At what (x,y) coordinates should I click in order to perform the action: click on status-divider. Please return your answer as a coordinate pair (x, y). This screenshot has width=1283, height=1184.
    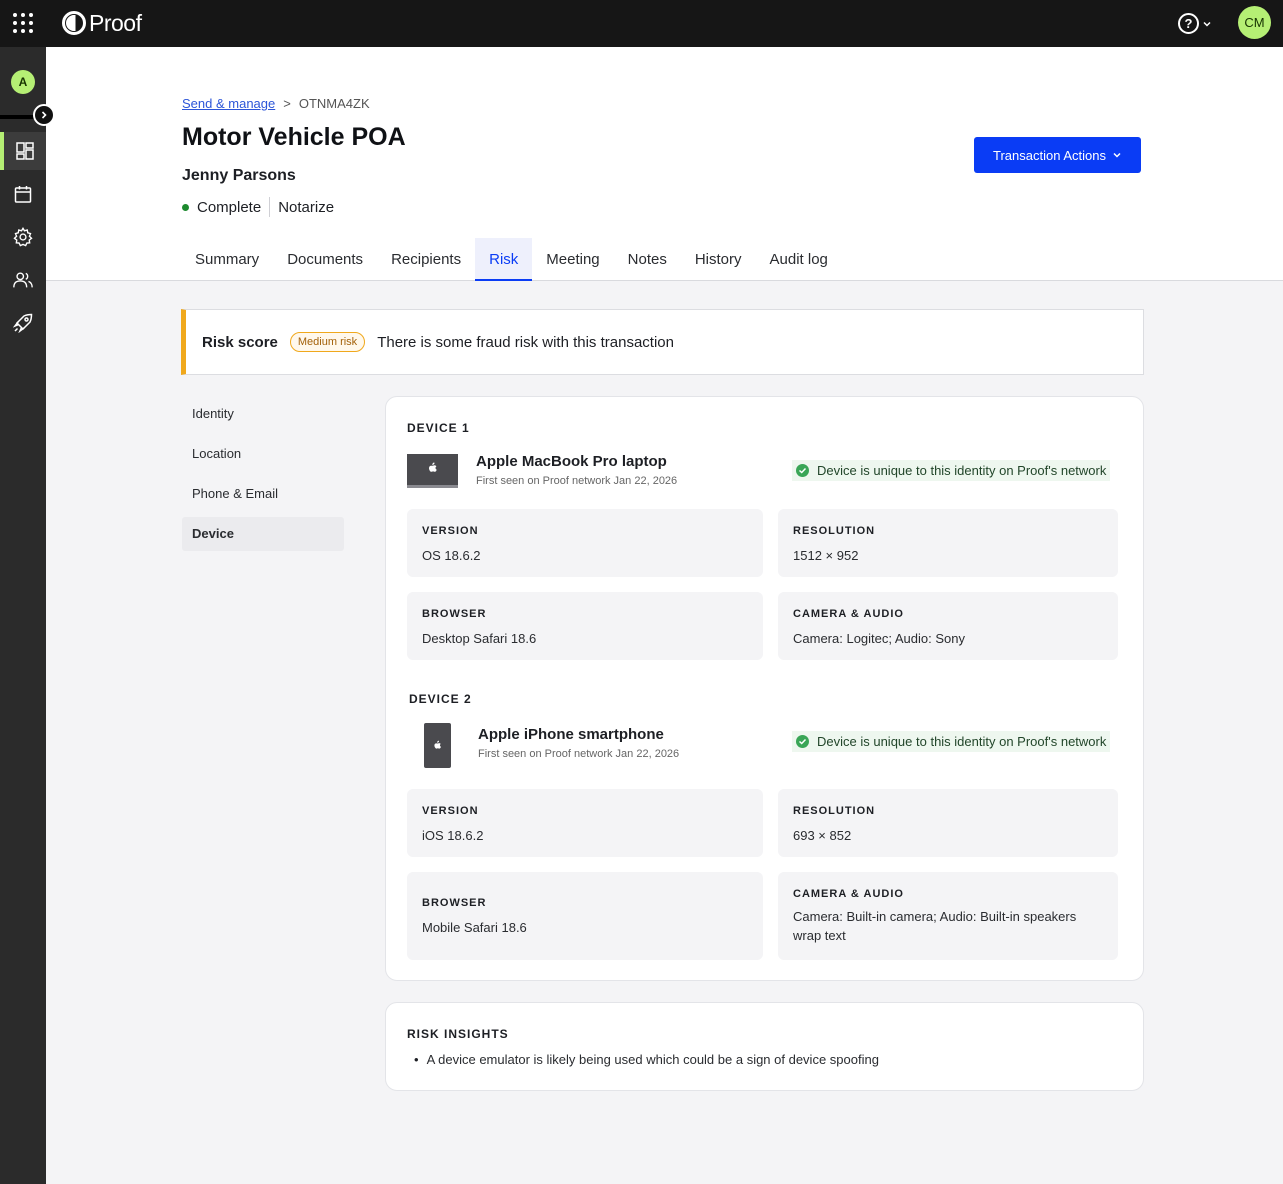
    Looking at the image, I should click on (270, 207).